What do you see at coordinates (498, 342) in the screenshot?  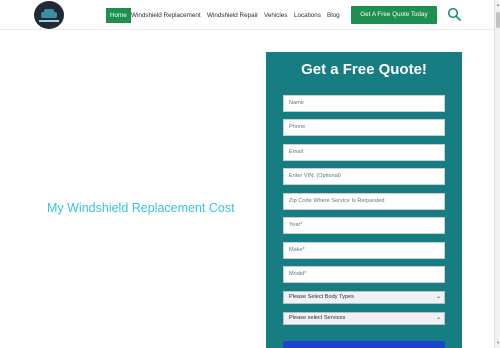 I see `scroll-down-icon: ▼` at bounding box center [498, 342].